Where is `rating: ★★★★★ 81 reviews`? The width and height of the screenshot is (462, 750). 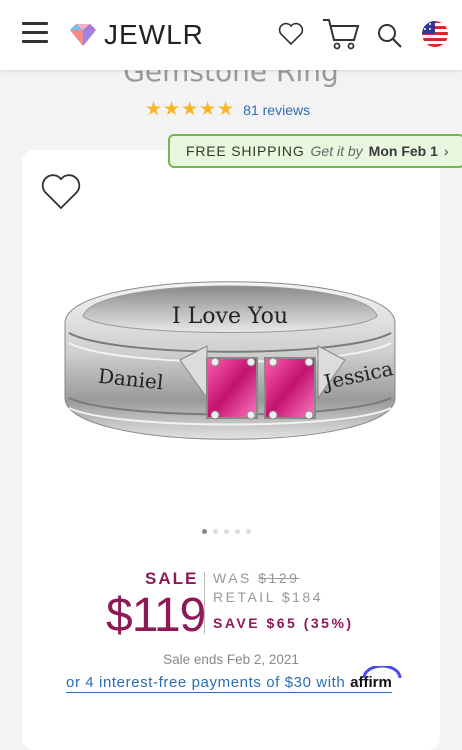
rating: ★★★★★ 81 reviews is located at coordinates (227, 109).